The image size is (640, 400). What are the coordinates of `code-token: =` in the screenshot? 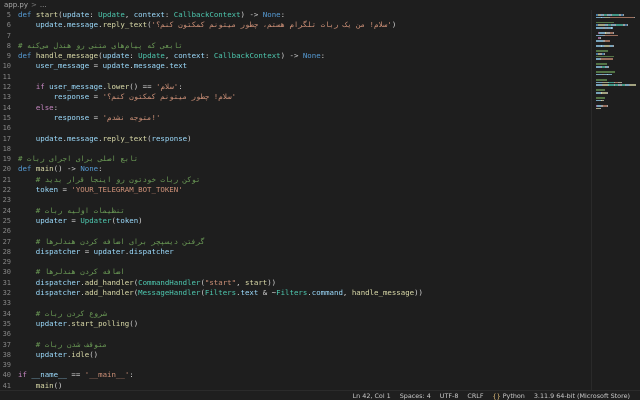 It's located at (96, 66).